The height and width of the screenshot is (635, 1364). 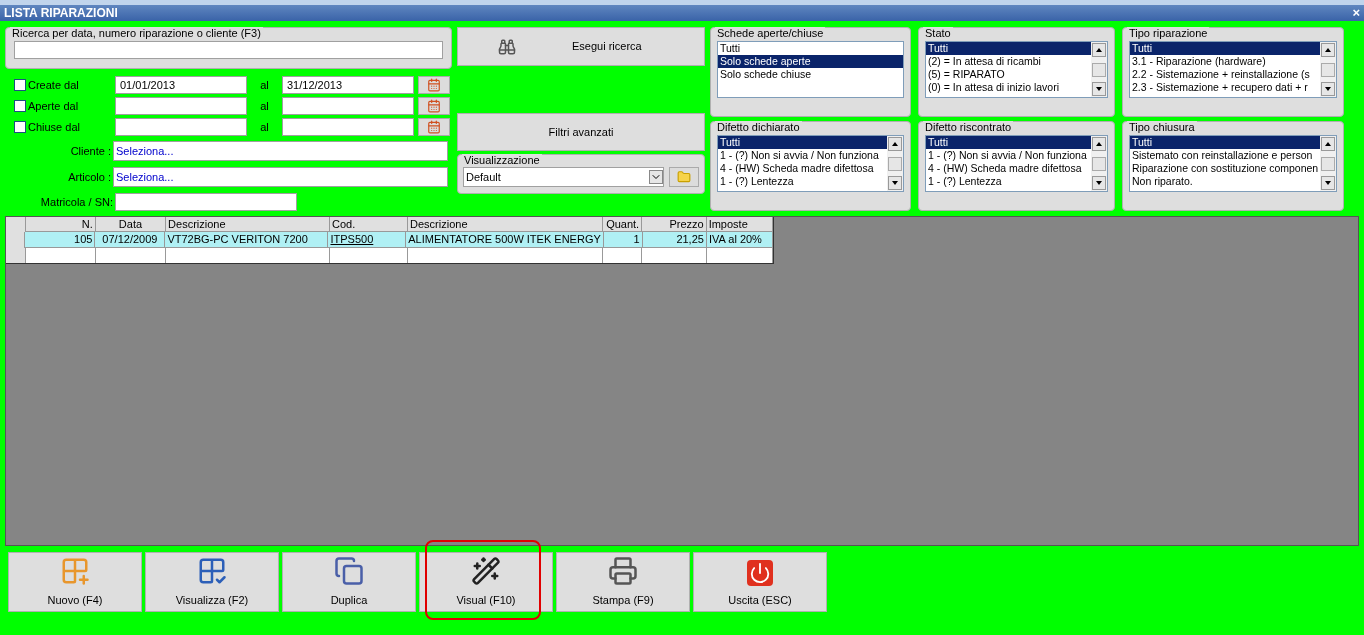 What do you see at coordinates (228, 50) in the screenshot?
I see `search-field` at bounding box center [228, 50].